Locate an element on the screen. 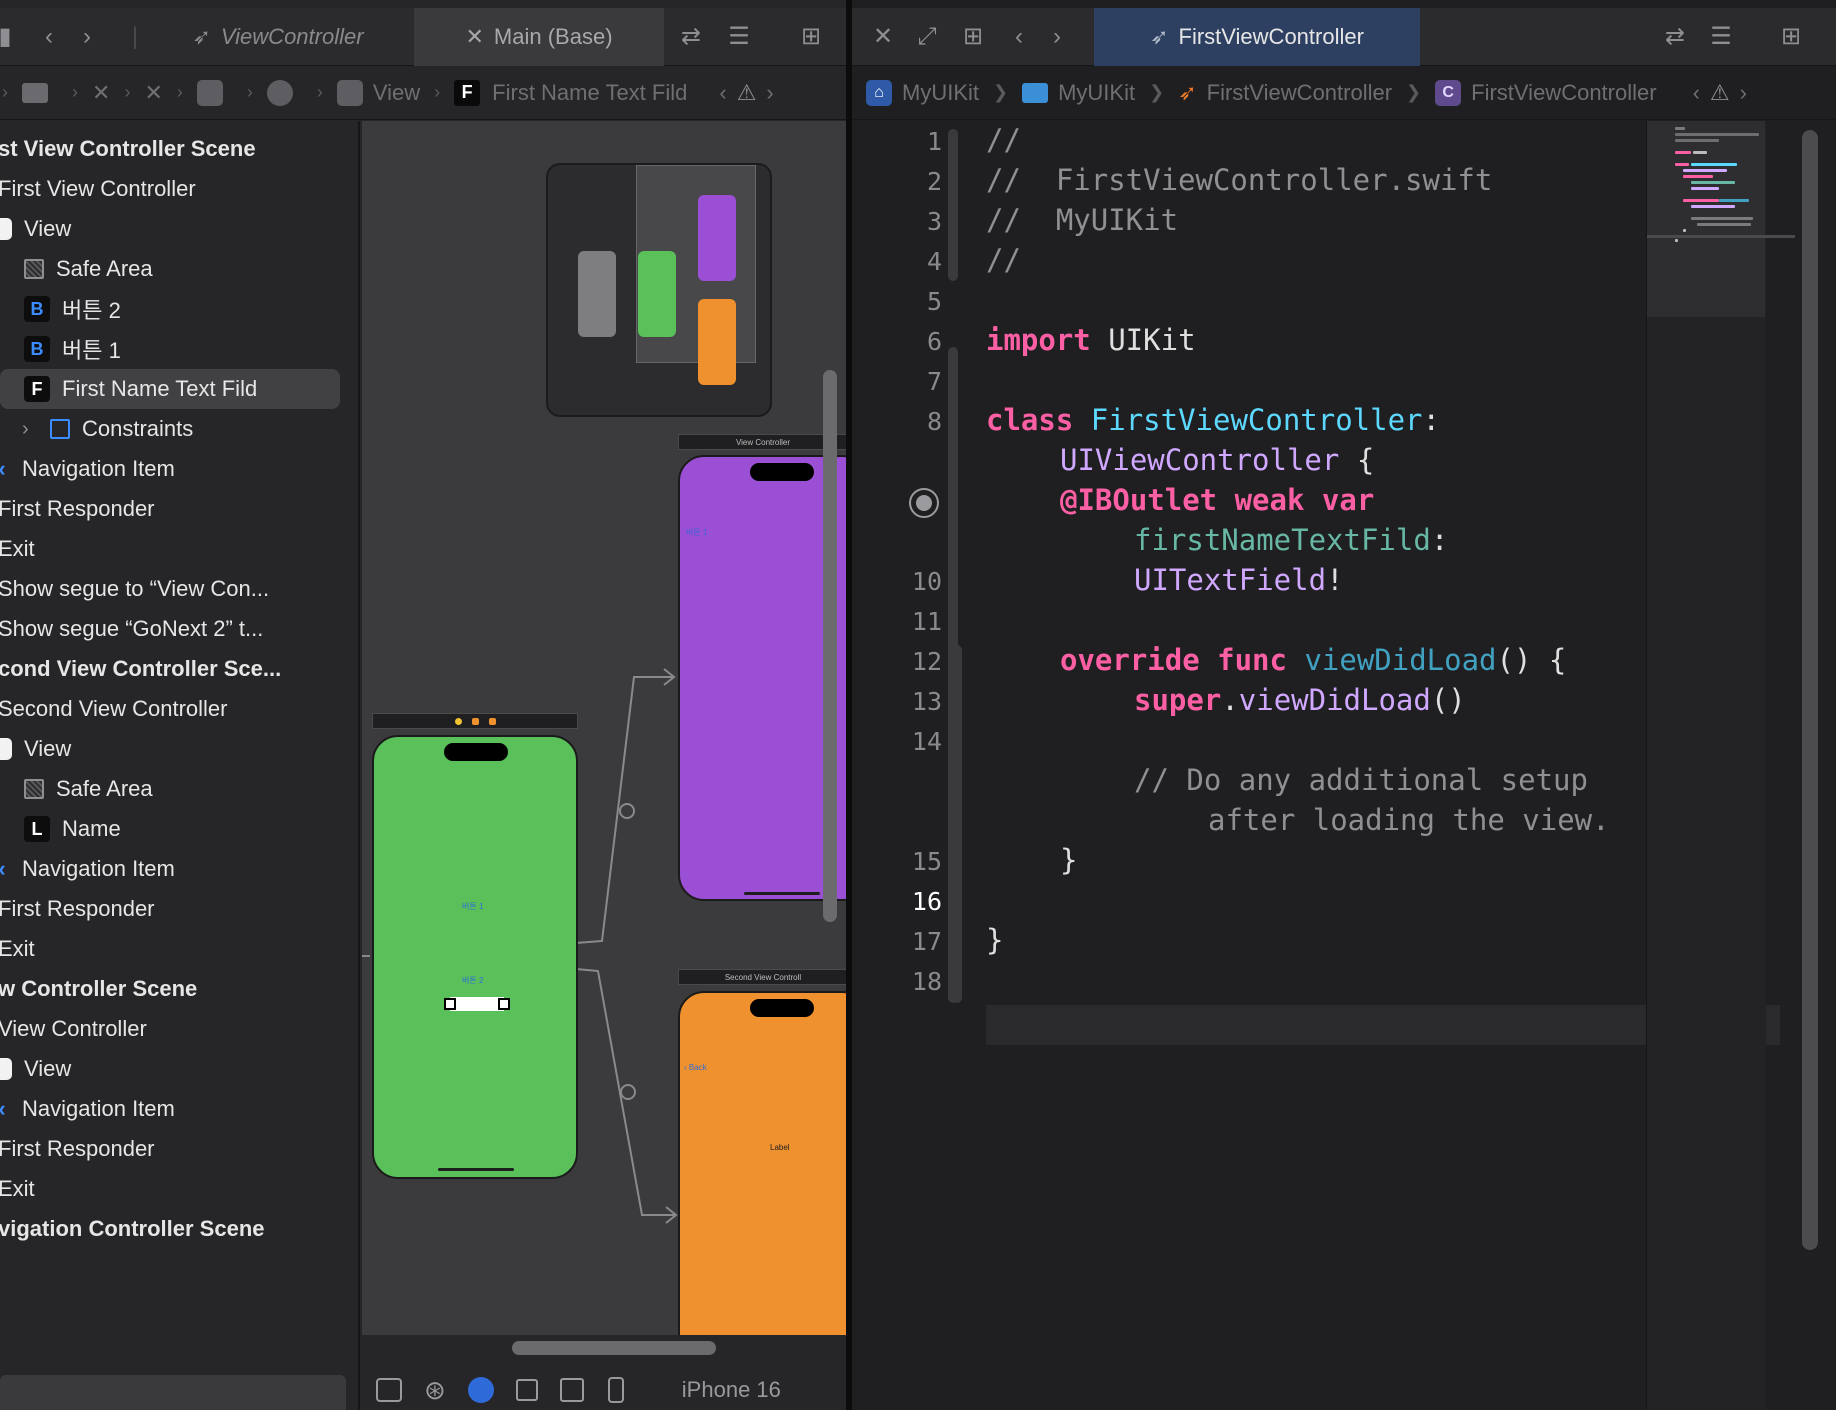 This screenshot has width=1836, height=1410. green-button-1: 버튼 1 is located at coordinates (472, 906).